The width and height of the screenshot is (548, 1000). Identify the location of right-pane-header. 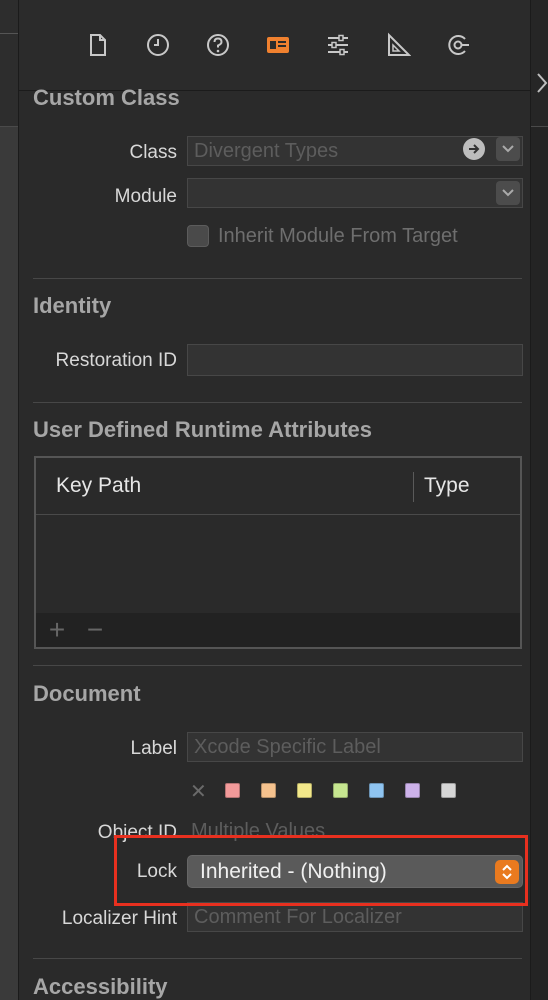
(539, 63).